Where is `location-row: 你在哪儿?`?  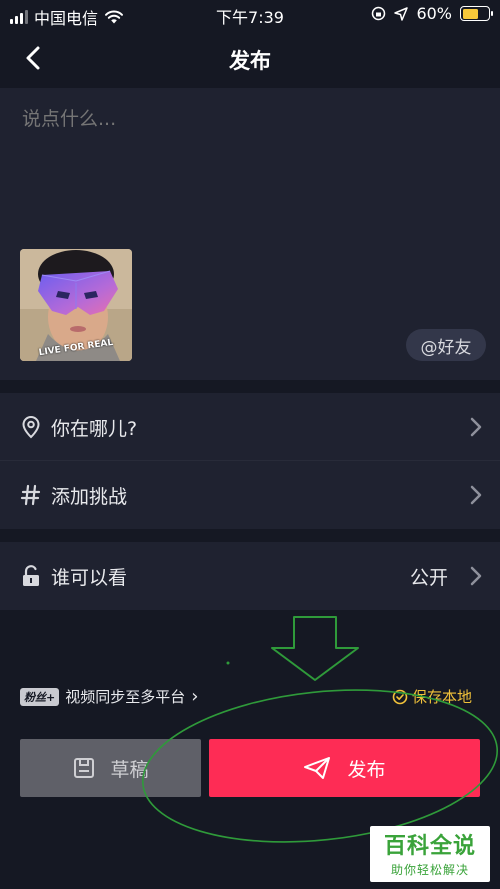 location-row: 你在哪儿? is located at coordinates (250, 427).